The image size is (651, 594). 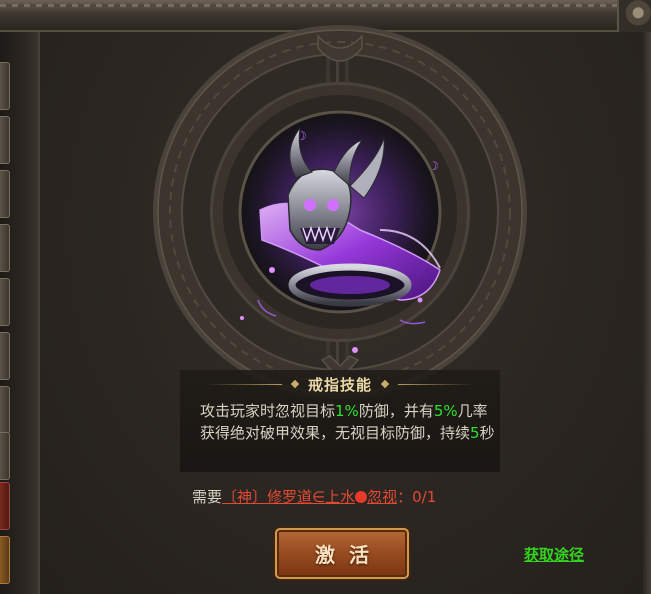 What do you see at coordinates (342, 553) in the screenshot?
I see `activate-button: 激活` at bounding box center [342, 553].